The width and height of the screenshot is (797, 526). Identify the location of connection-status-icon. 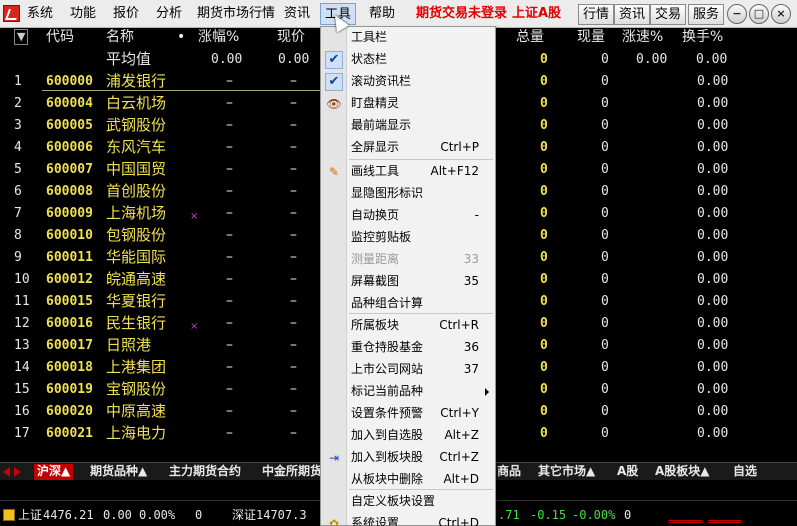
(9, 515).